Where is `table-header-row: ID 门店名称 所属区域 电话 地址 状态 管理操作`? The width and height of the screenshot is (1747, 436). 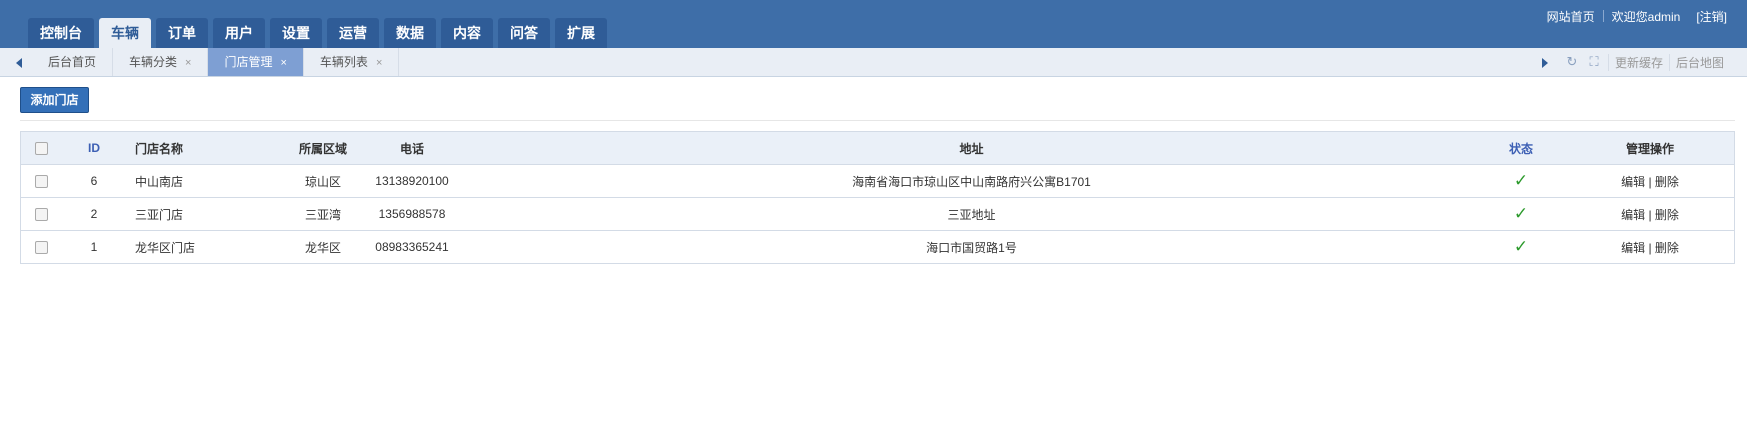 table-header-row: ID 门店名称 所属区域 电话 地址 状态 管理操作 is located at coordinates (877, 148).